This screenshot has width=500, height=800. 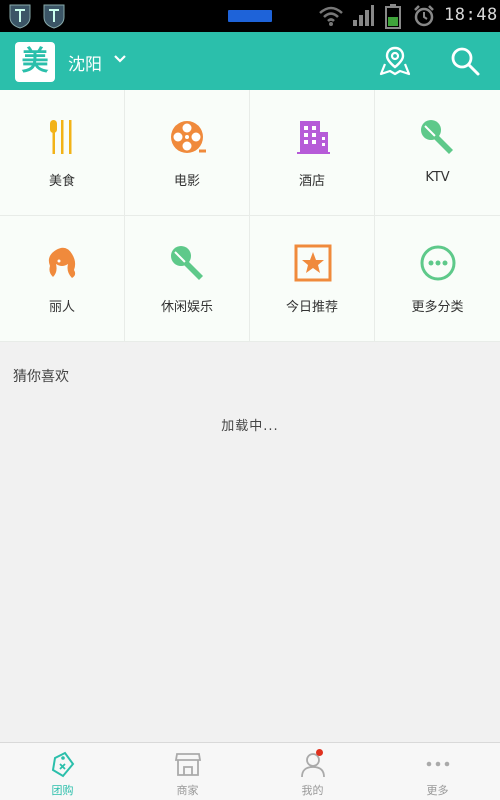 What do you see at coordinates (61, 307) in the screenshot?
I see `category-label: 丽人` at bounding box center [61, 307].